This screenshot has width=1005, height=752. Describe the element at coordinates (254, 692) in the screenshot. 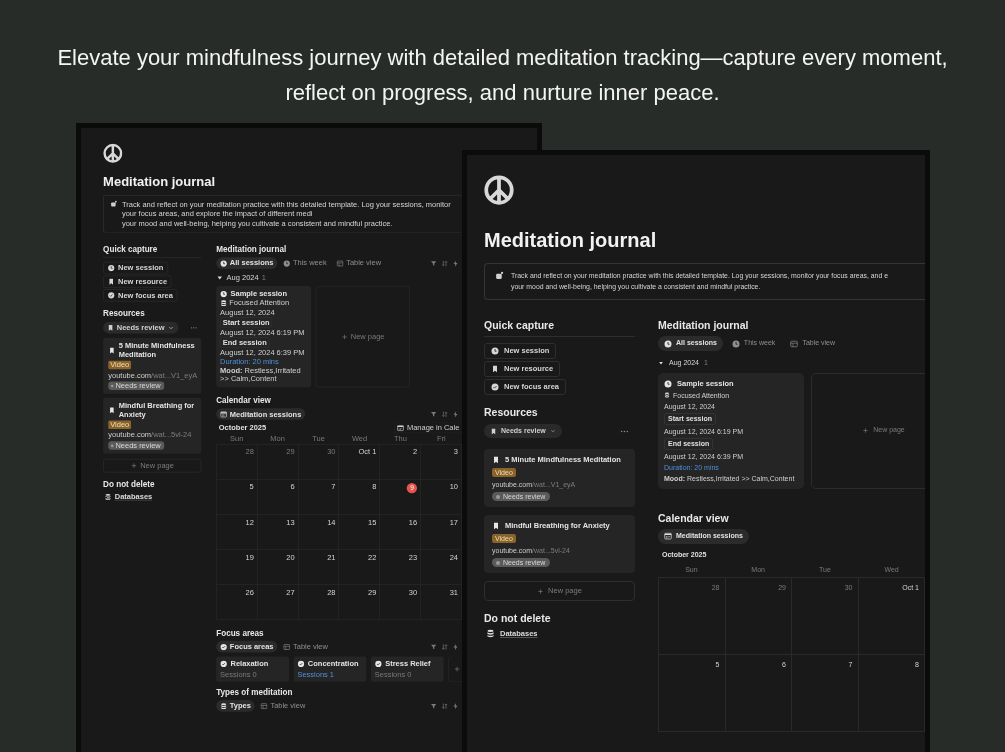

I see `section-heading: Types of meditation` at that location.